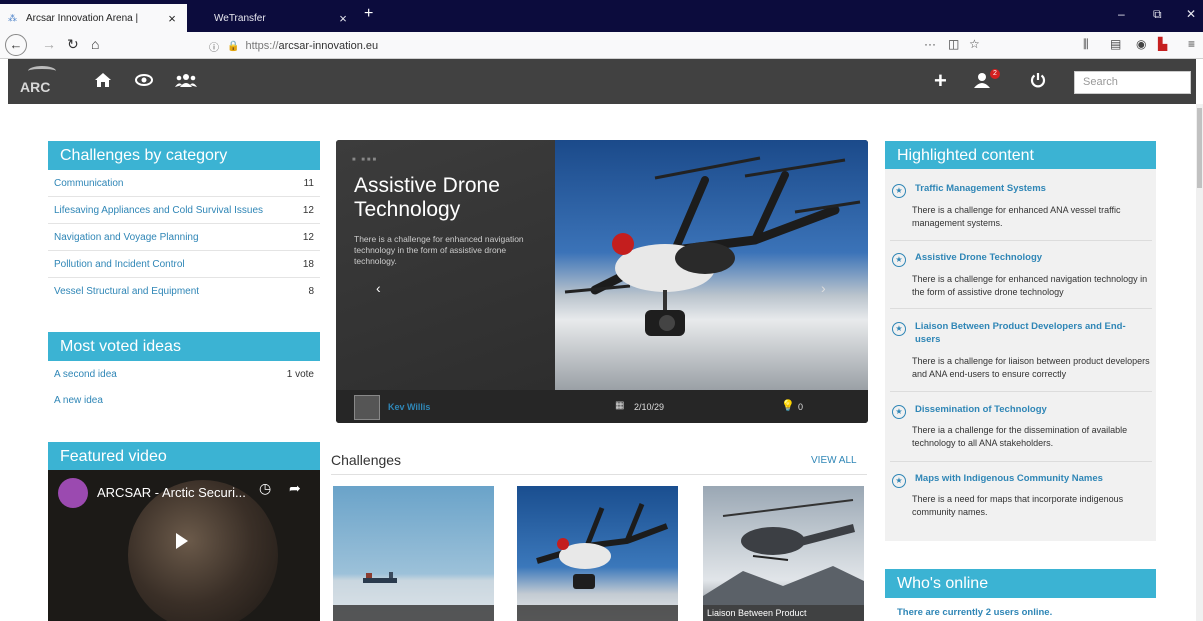 Image resolution: width=1203 pixels, height=621 pixels. I want to click on view-all-link: VIEW ALL, so click(834, 460).